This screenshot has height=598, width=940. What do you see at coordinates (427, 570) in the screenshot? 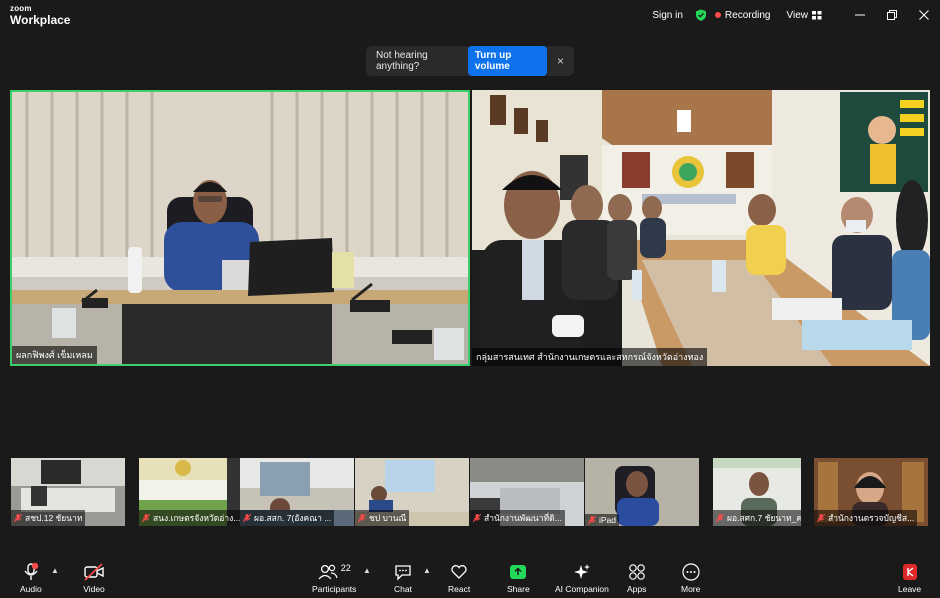
I see `chat-options-chevron-icon: ▲` at bounding box center [427, 570].